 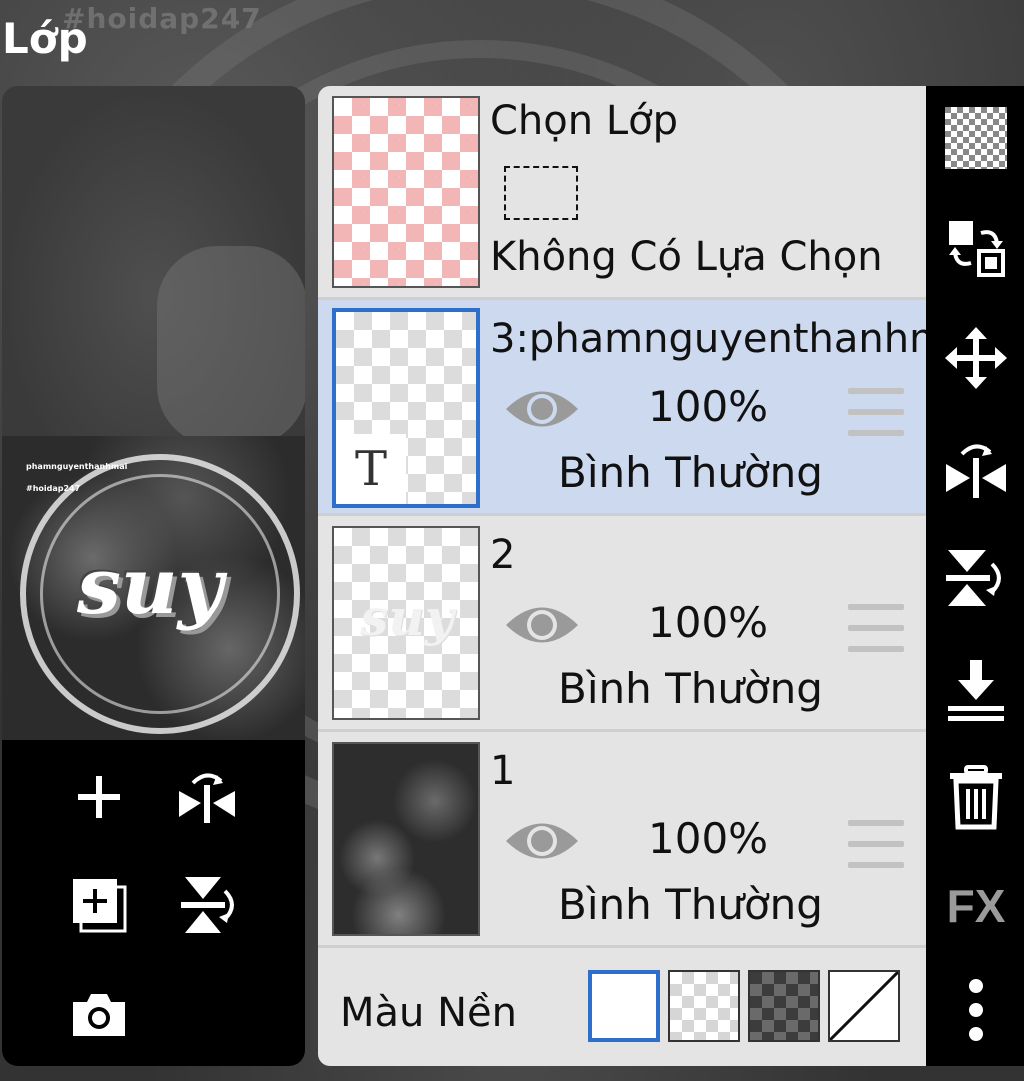 I want to click on page-title: Lớp, so click(x=45, y=38).